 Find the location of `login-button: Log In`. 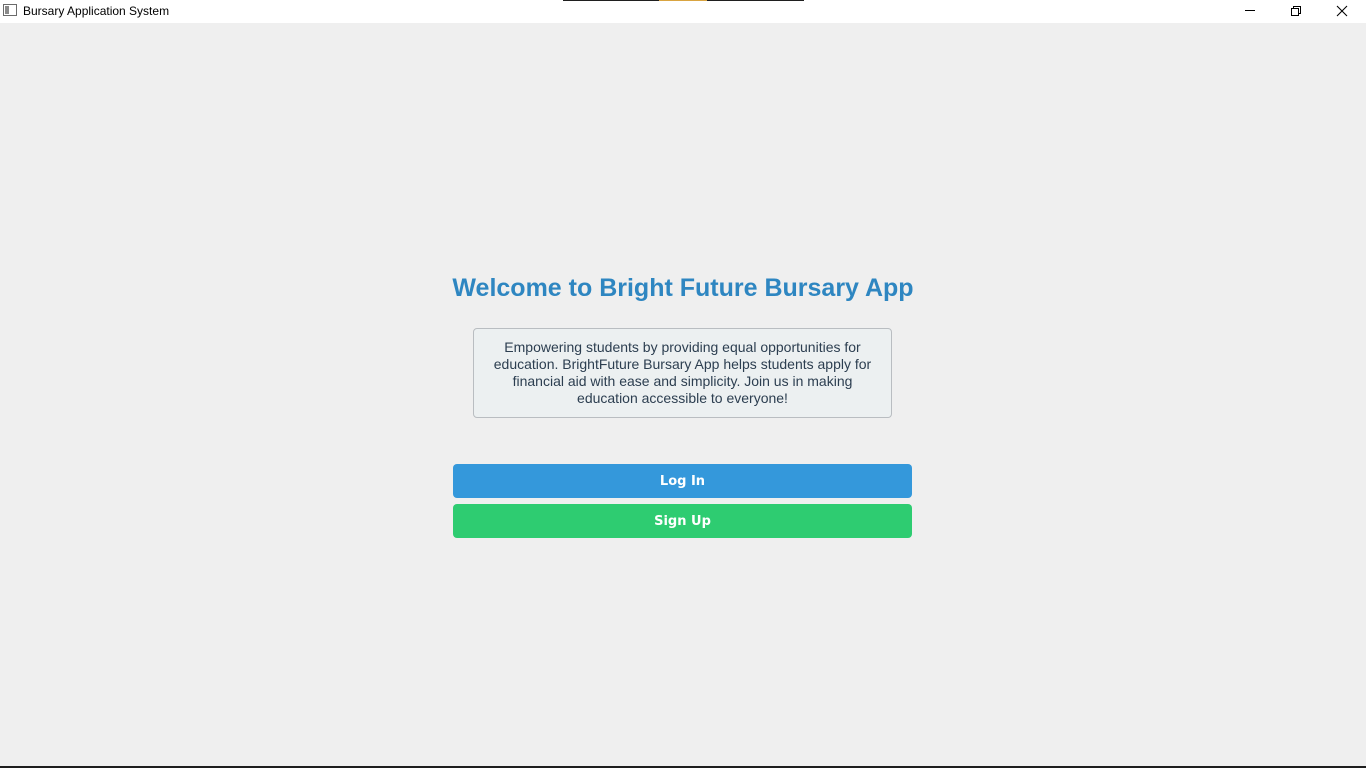

login-button: Log In is located at coordinates (682, 481).